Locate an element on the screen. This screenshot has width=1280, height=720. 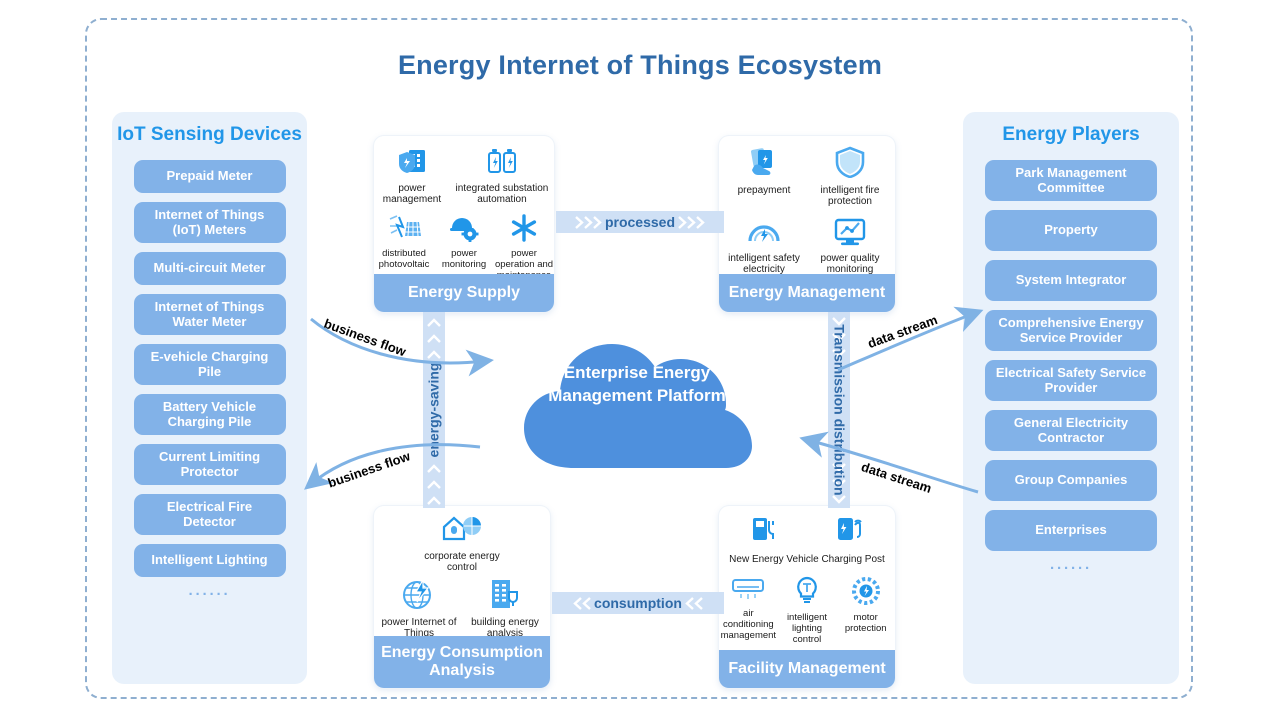
list-item: Current Limiting Protector is located at coordinates (209, 464).